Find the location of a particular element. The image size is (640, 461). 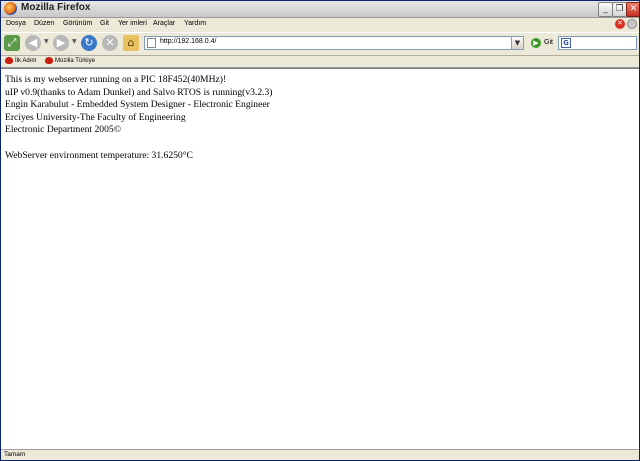

bookmark-item: İlk Adım is located at coordinates (20, 60).